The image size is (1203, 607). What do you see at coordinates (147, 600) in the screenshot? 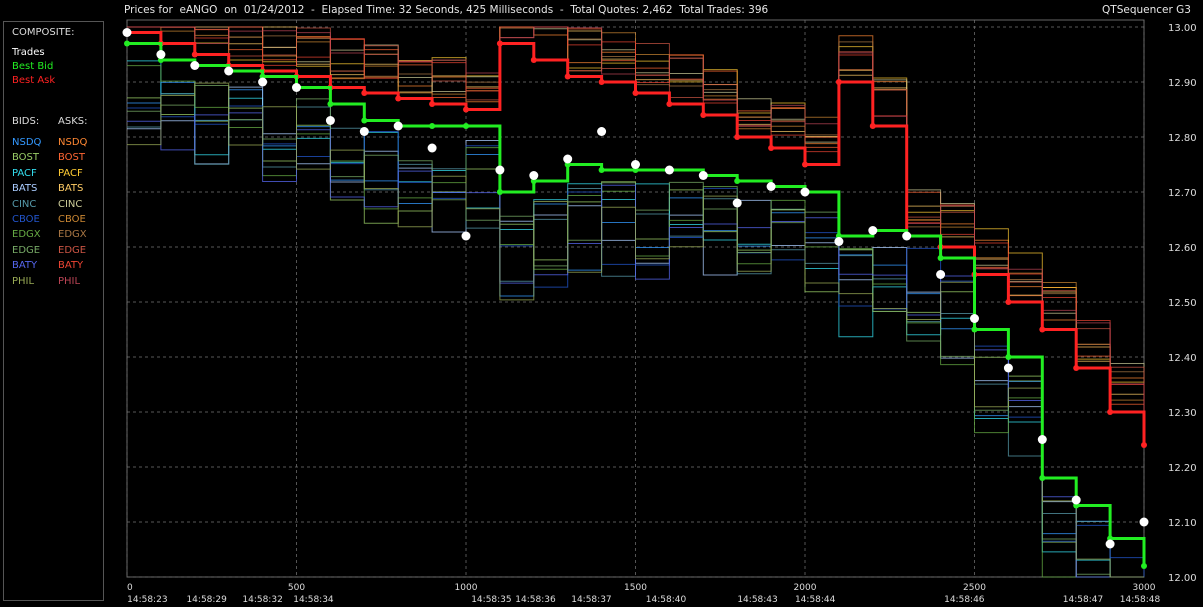
I see `time-label-0: 14:58:23` at bounding box center [147, 600].